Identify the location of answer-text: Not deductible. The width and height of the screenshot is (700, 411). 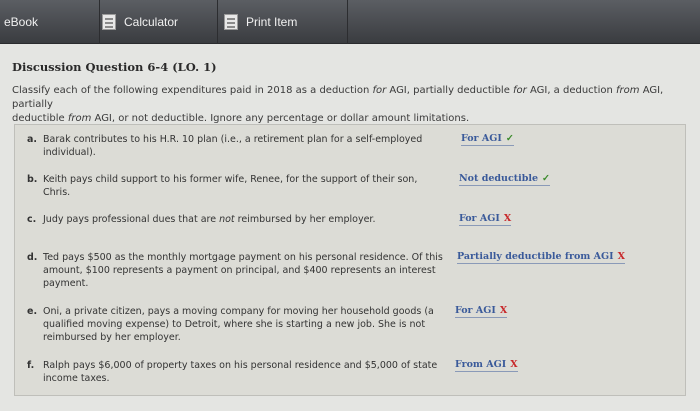
(499, 178).